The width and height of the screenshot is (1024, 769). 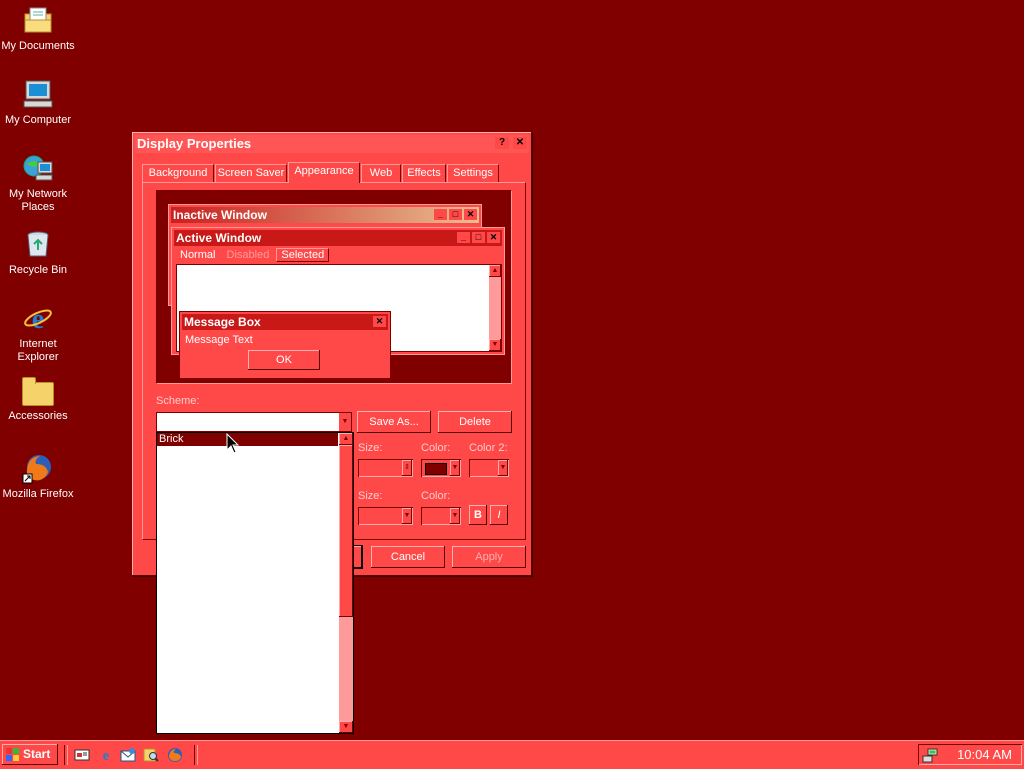 I want to click on desktop-icon-accessories: Accessories, so click(x=38, y=399).